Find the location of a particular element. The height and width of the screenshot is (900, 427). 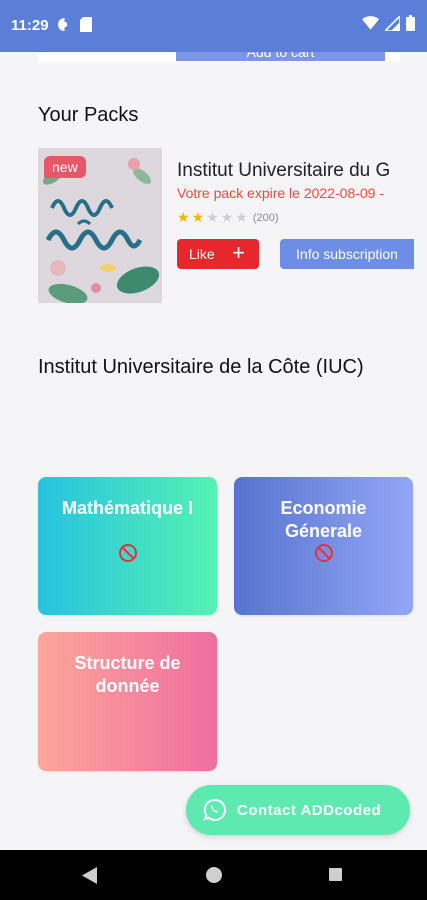

new-badge: new is located at coordinates (65, 167).